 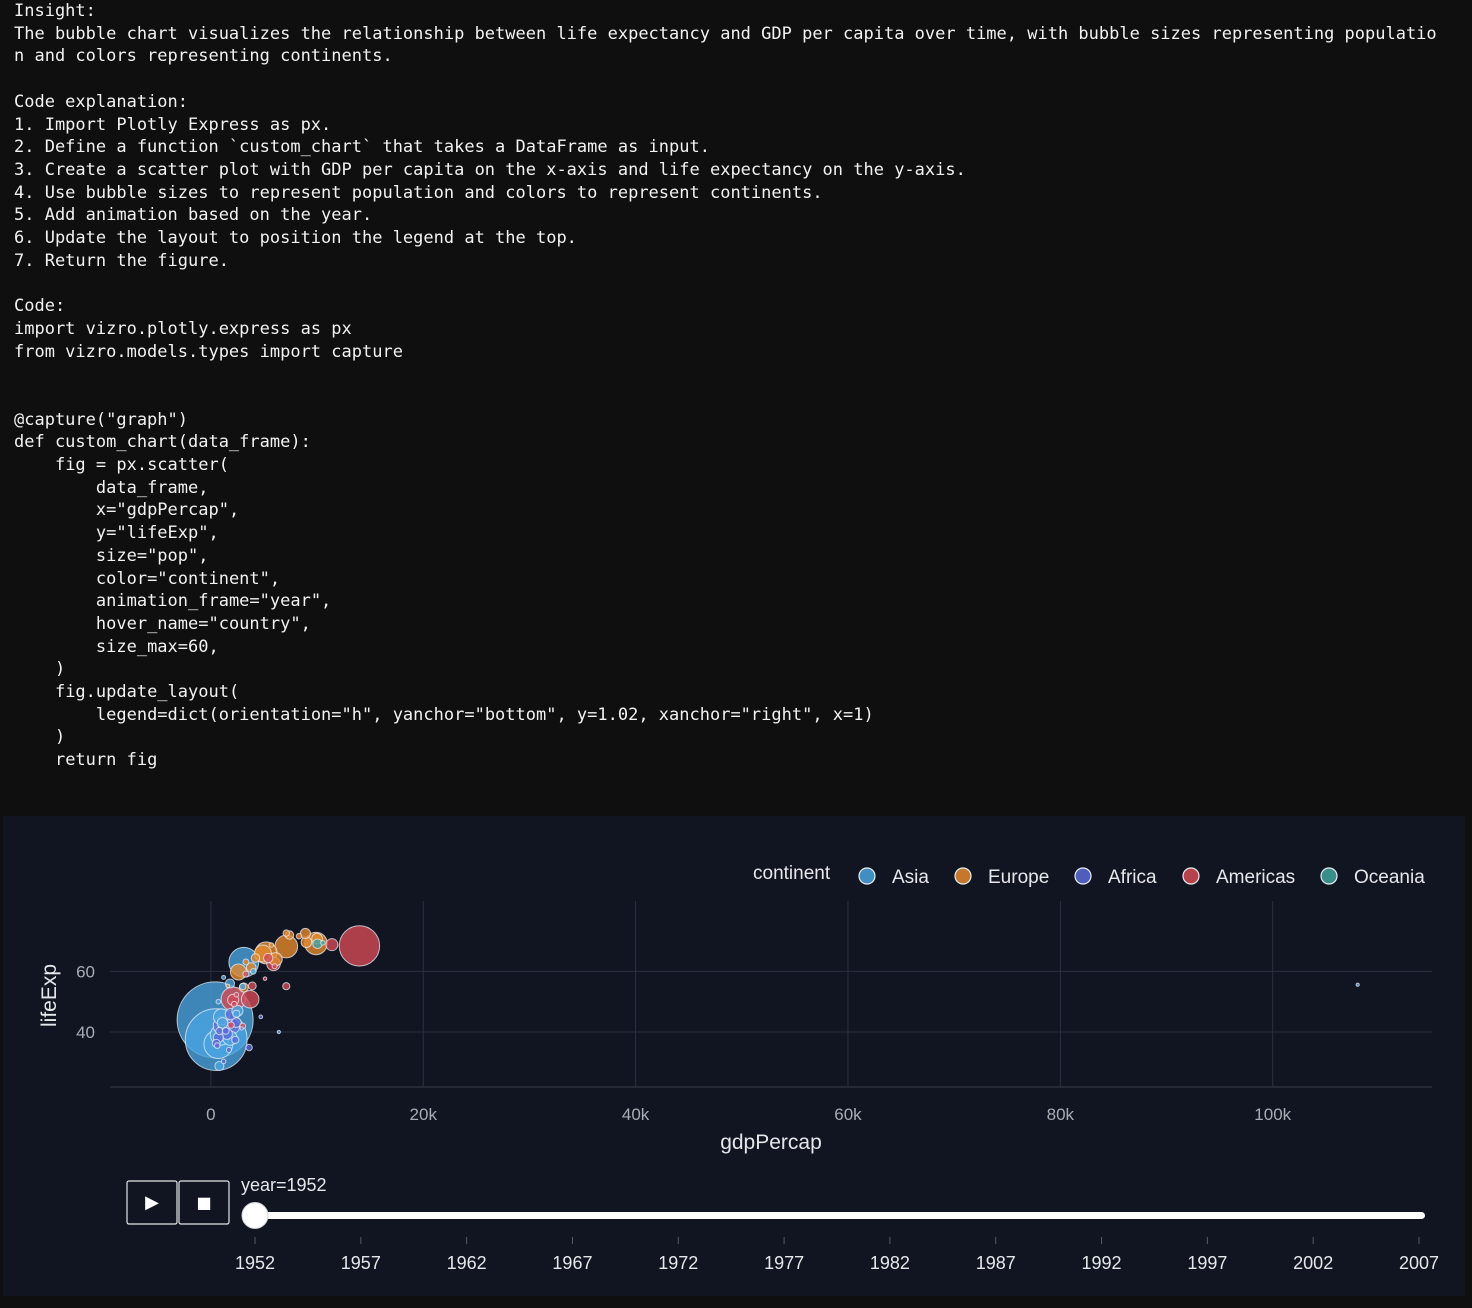 I want to click on play-icon: ▶, so click(x=152, y=1202).